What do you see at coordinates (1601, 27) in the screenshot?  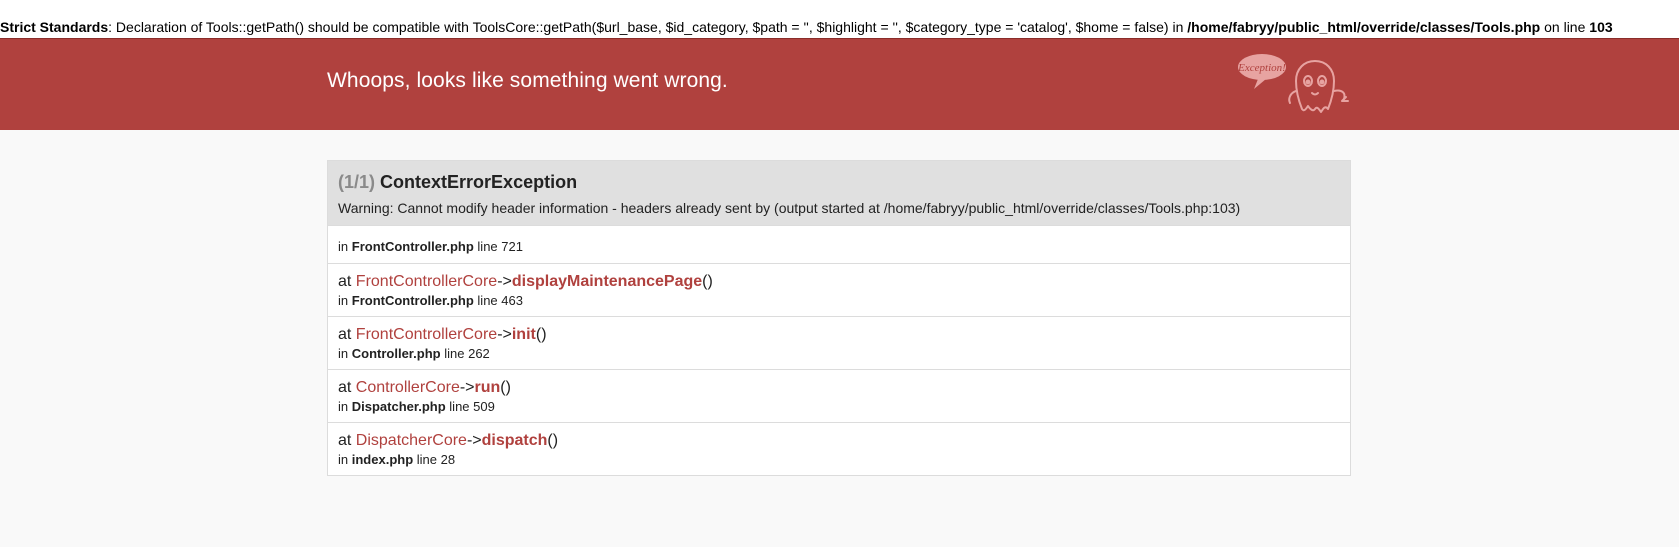 I see `warning-line: 103` at bounding box center [1601, 27].